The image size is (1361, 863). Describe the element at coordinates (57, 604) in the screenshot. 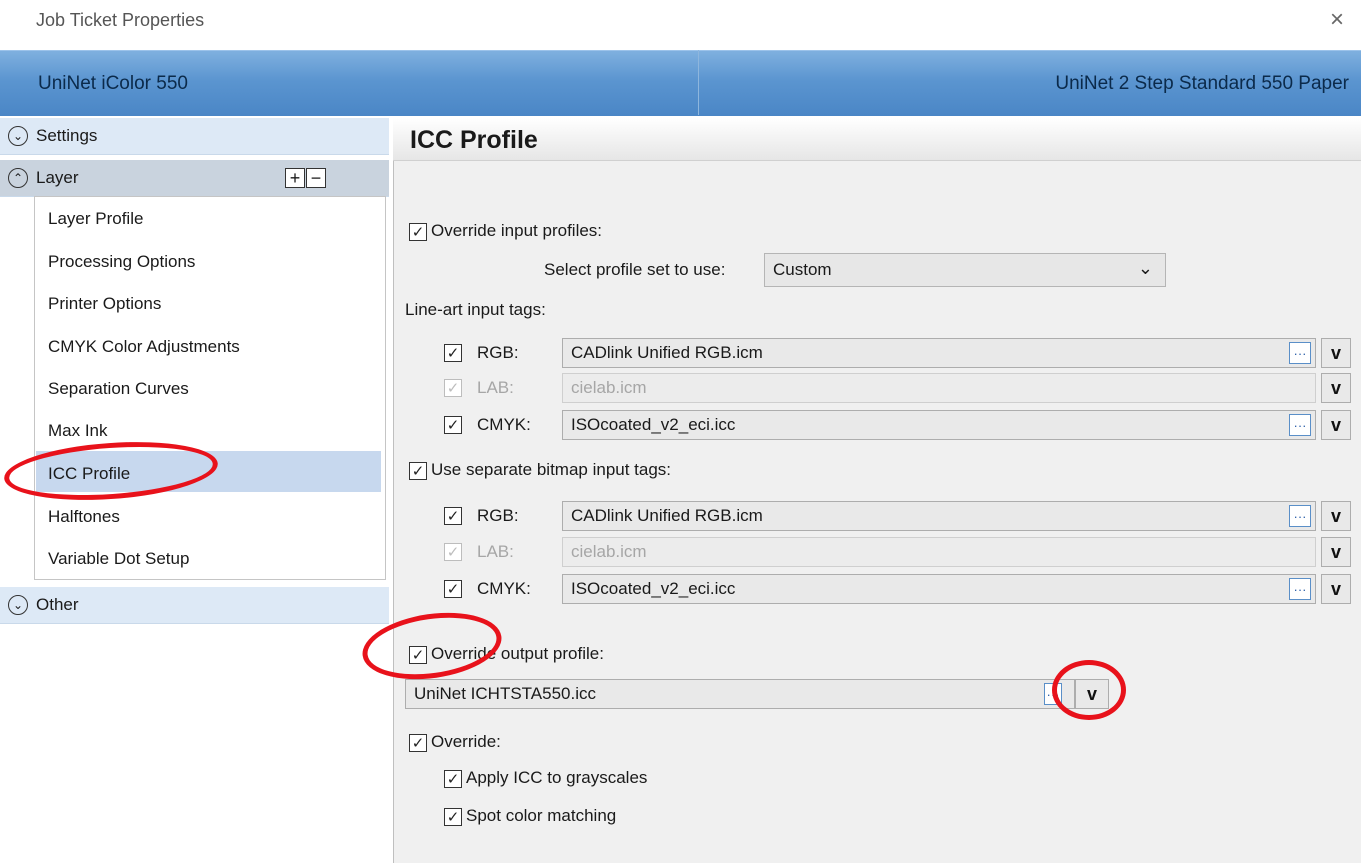

I see `nav-other-label: Other` at that location.